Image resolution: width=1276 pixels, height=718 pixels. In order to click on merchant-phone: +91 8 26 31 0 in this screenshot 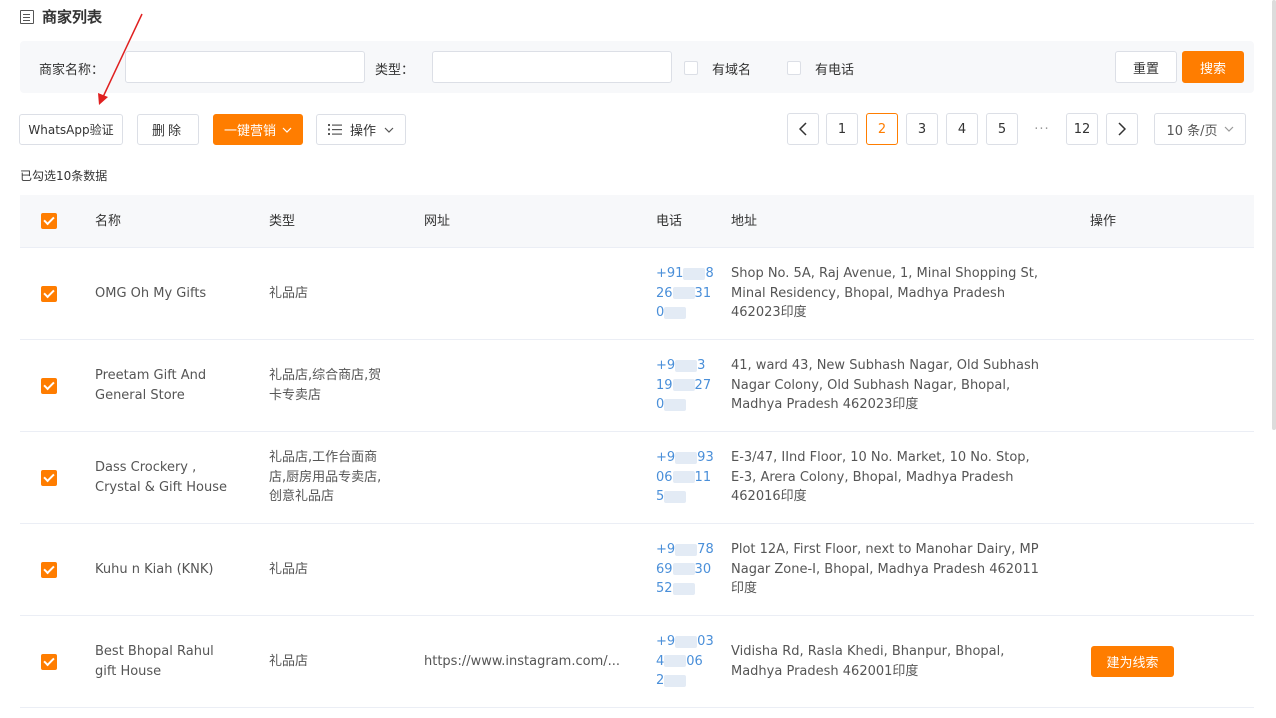, I will do `click(686, 293)`.